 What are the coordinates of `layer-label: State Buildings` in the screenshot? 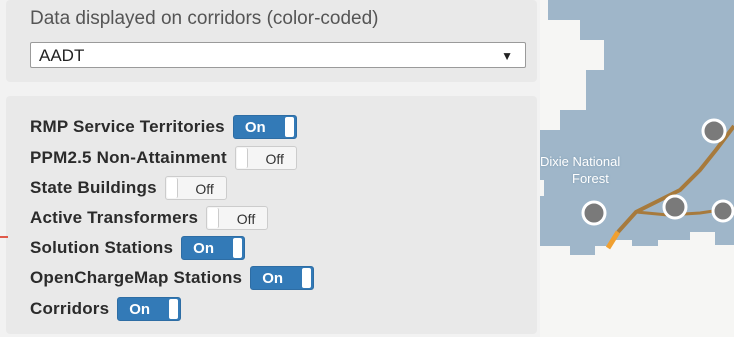 It's located at (93, 187).